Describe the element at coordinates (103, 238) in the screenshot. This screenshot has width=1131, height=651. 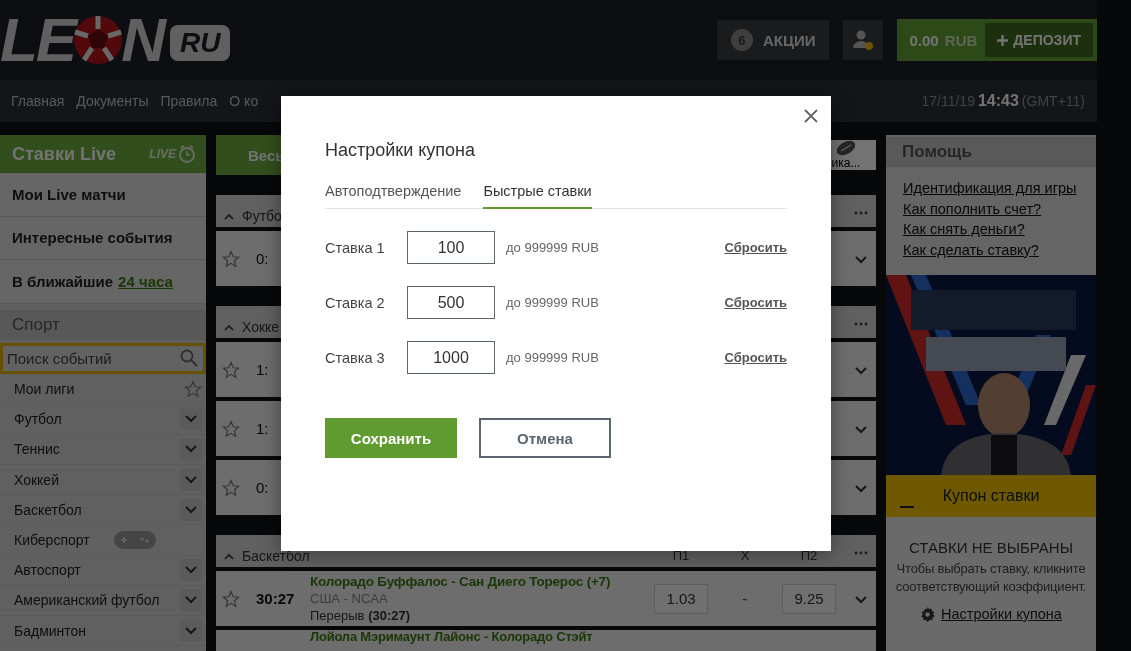
I see `menu-item: Интересные события` at that location.